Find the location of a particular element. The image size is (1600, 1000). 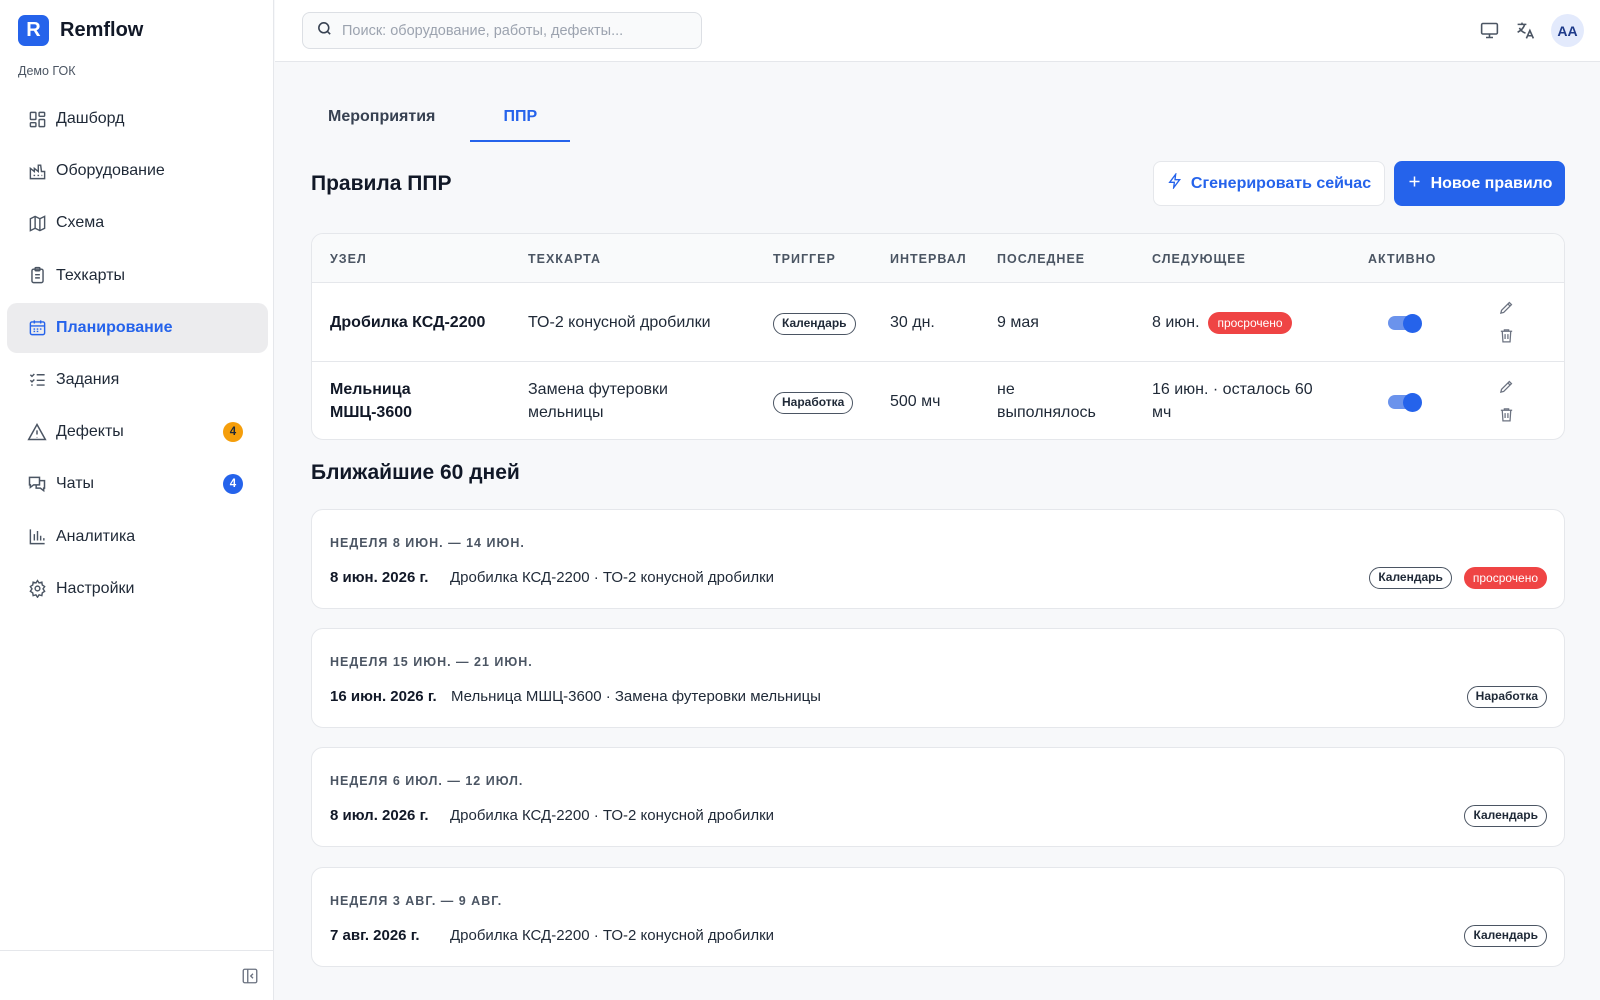

header-actions: AA is located at coordinates (1531, 30).